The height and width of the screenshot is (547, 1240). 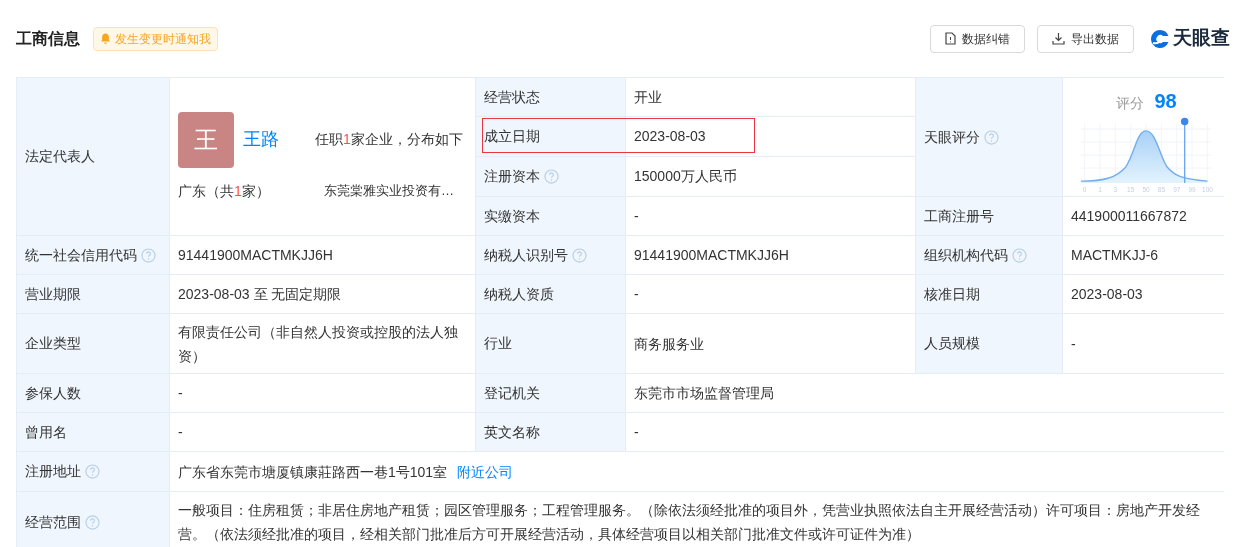 What do you see at coordinates (512, 393) in the screenshot?
I see `field-label: 登记机关` at bounding box center [512, 393].